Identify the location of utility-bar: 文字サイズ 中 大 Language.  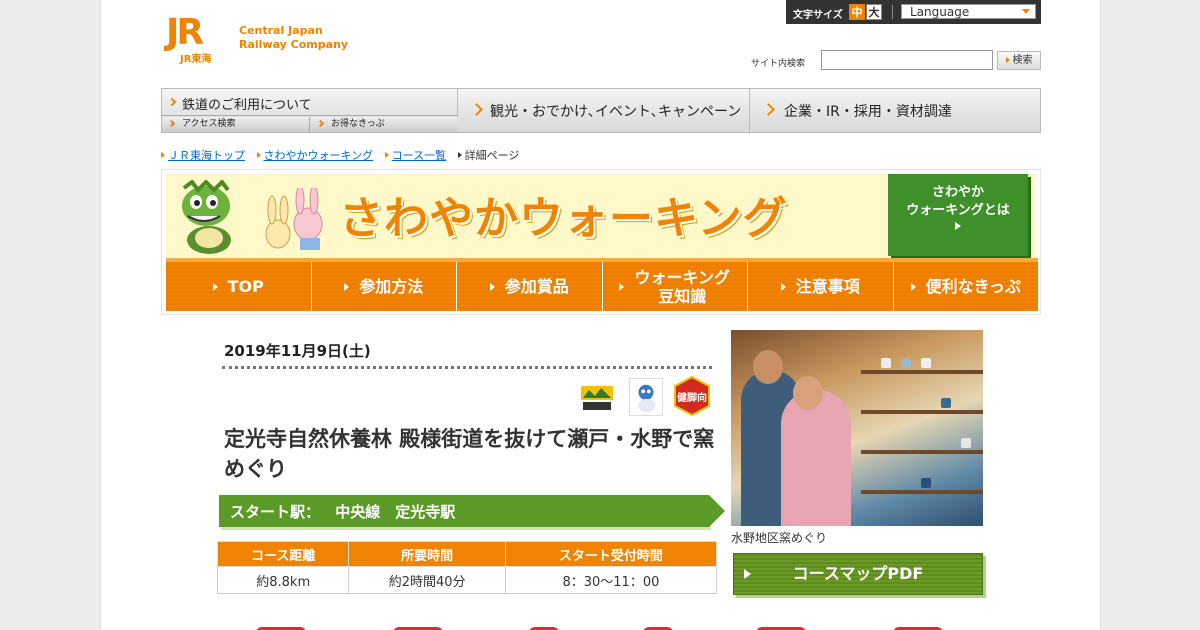
(913, 12).